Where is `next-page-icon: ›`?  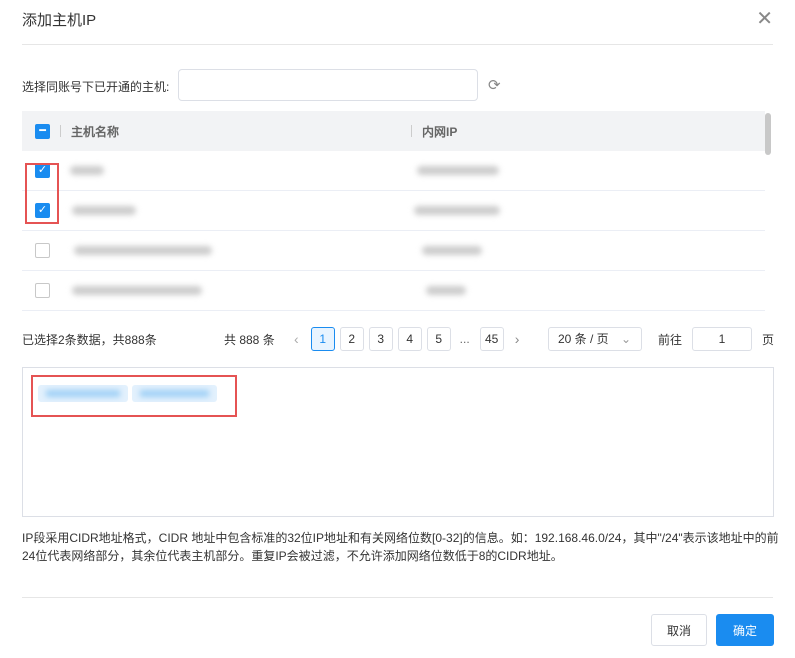
next-page-icon: › is located at coordinates (517, 339).